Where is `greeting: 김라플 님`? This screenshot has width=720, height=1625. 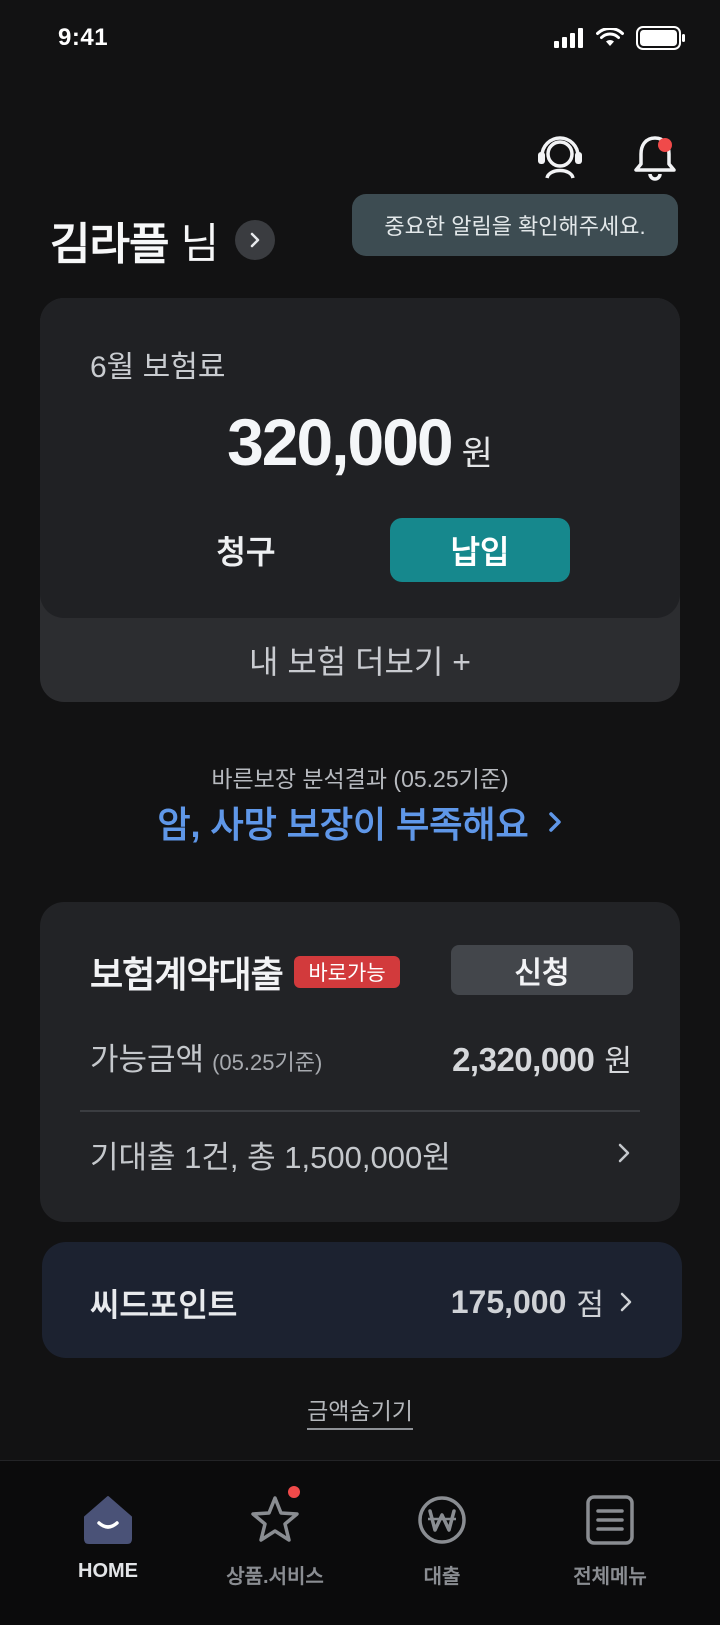
greeting: 김라플 님 is located at coordinates (163, 240).